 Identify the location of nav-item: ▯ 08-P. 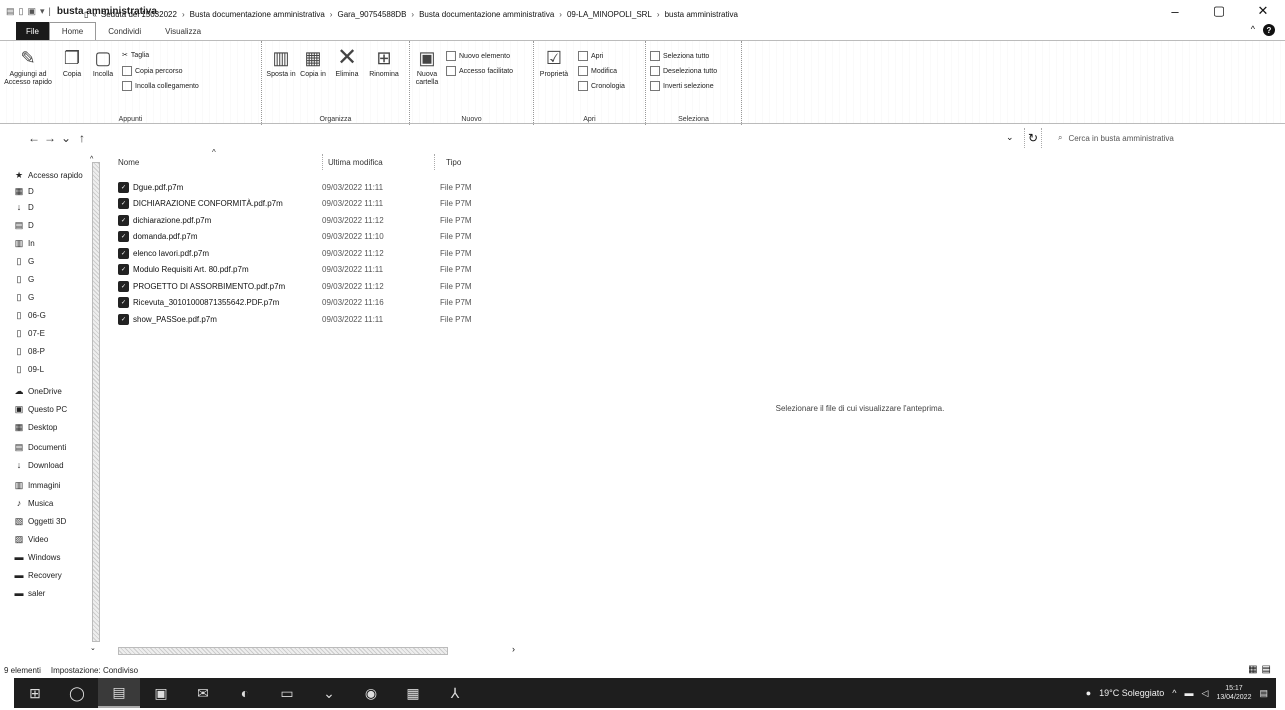
(54, 351).